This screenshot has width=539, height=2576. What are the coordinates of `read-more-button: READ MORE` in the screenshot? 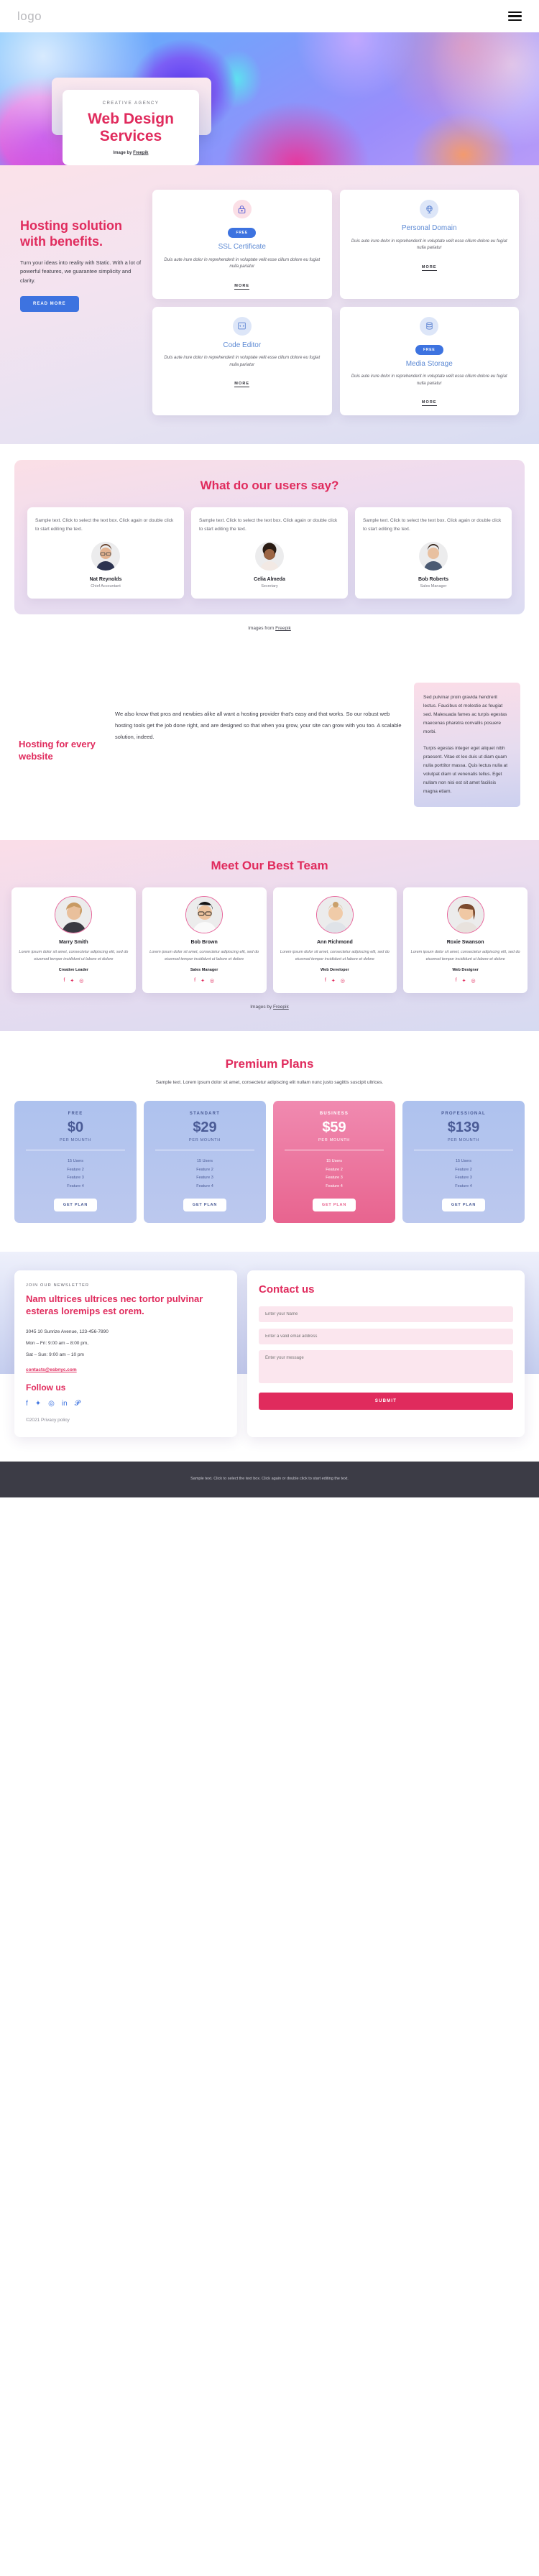 It's located at (49, 304).